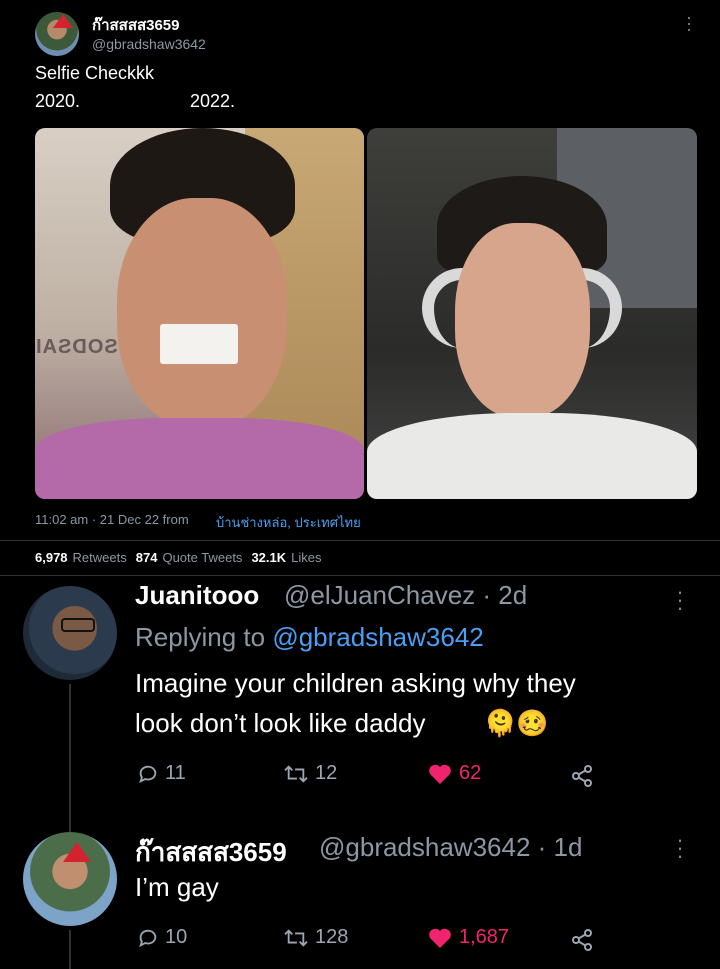 The width and height of the screenshot is (720, 969). Describe the element at coordinates (176, 937) in the screenshot. I see `reply-count: 10` at that location.